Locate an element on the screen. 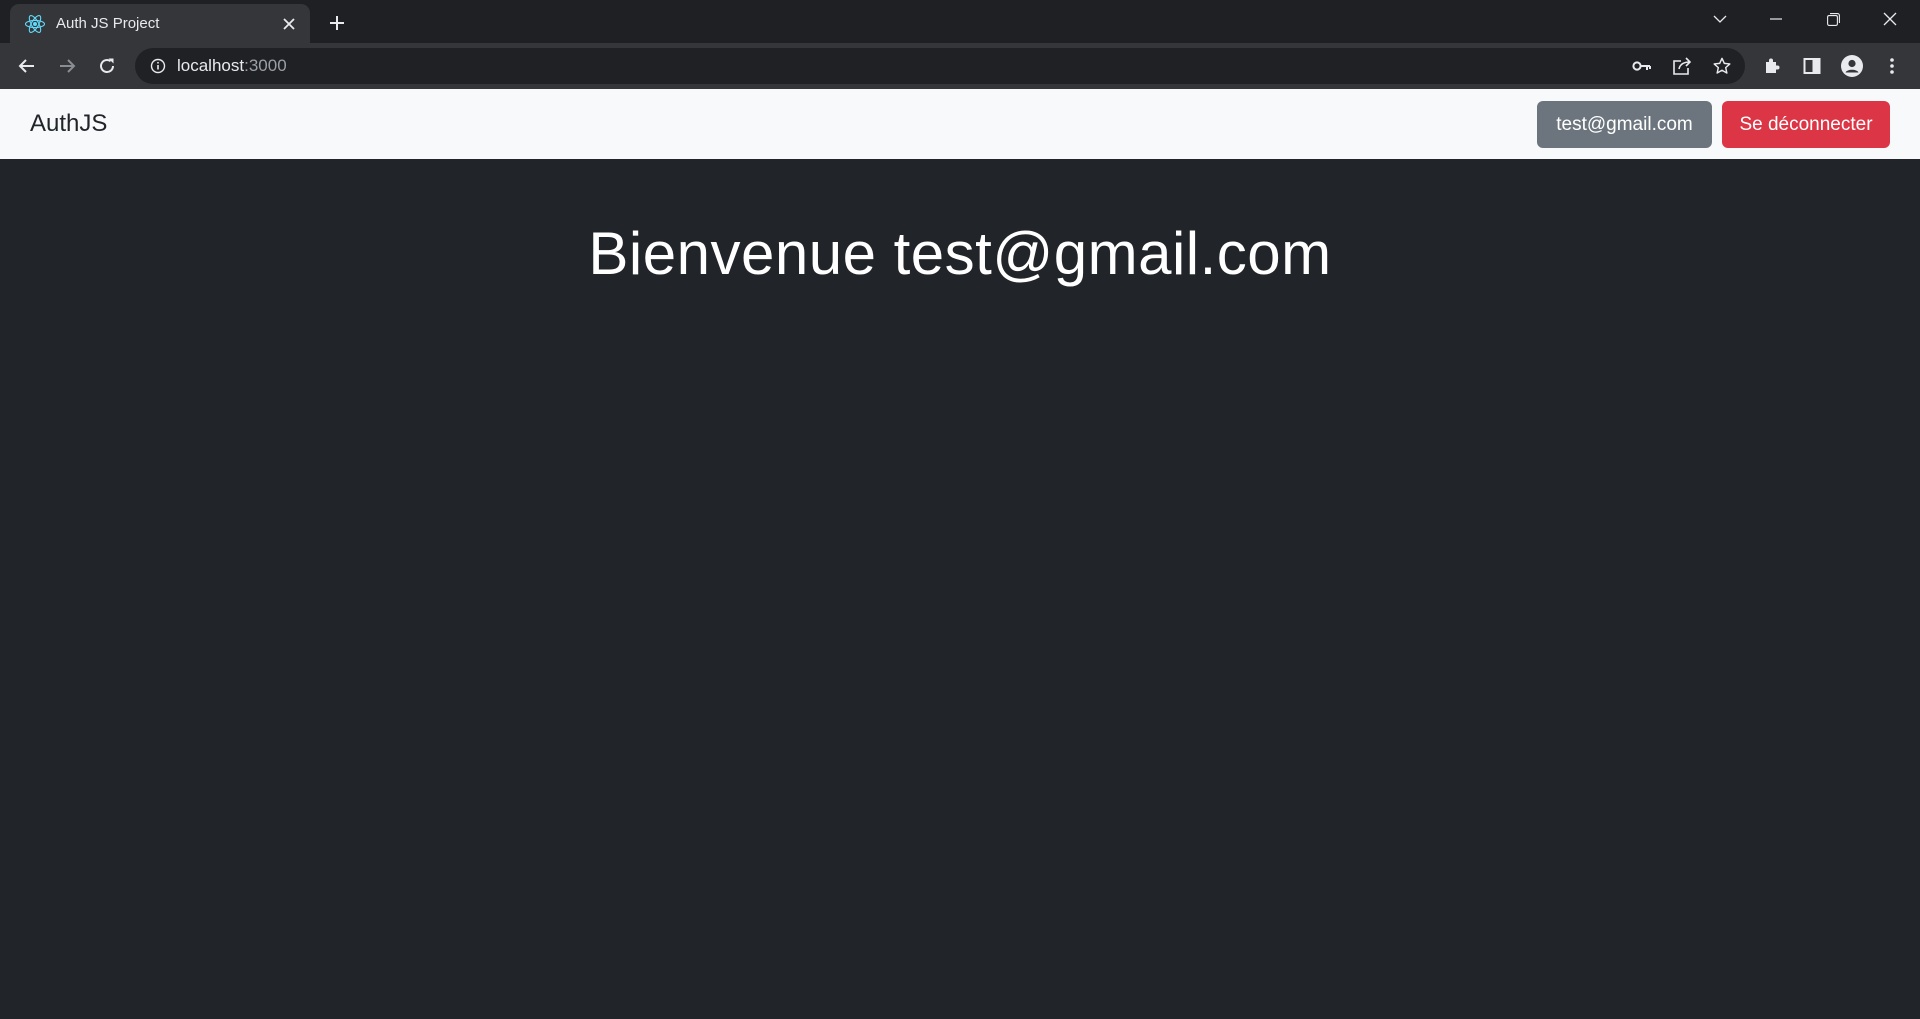 This screenshot has height=1019, width=1920. address-url: localhost:3000 is located at coordinates (232, 66).